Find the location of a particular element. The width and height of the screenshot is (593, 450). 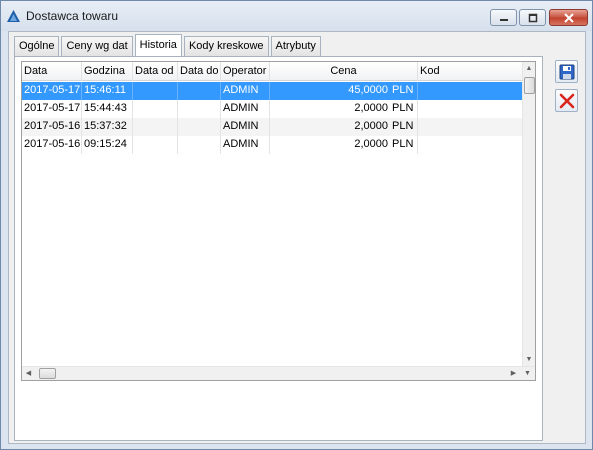

column-header-godzina: Godzina is located at coordinates (107, 71).